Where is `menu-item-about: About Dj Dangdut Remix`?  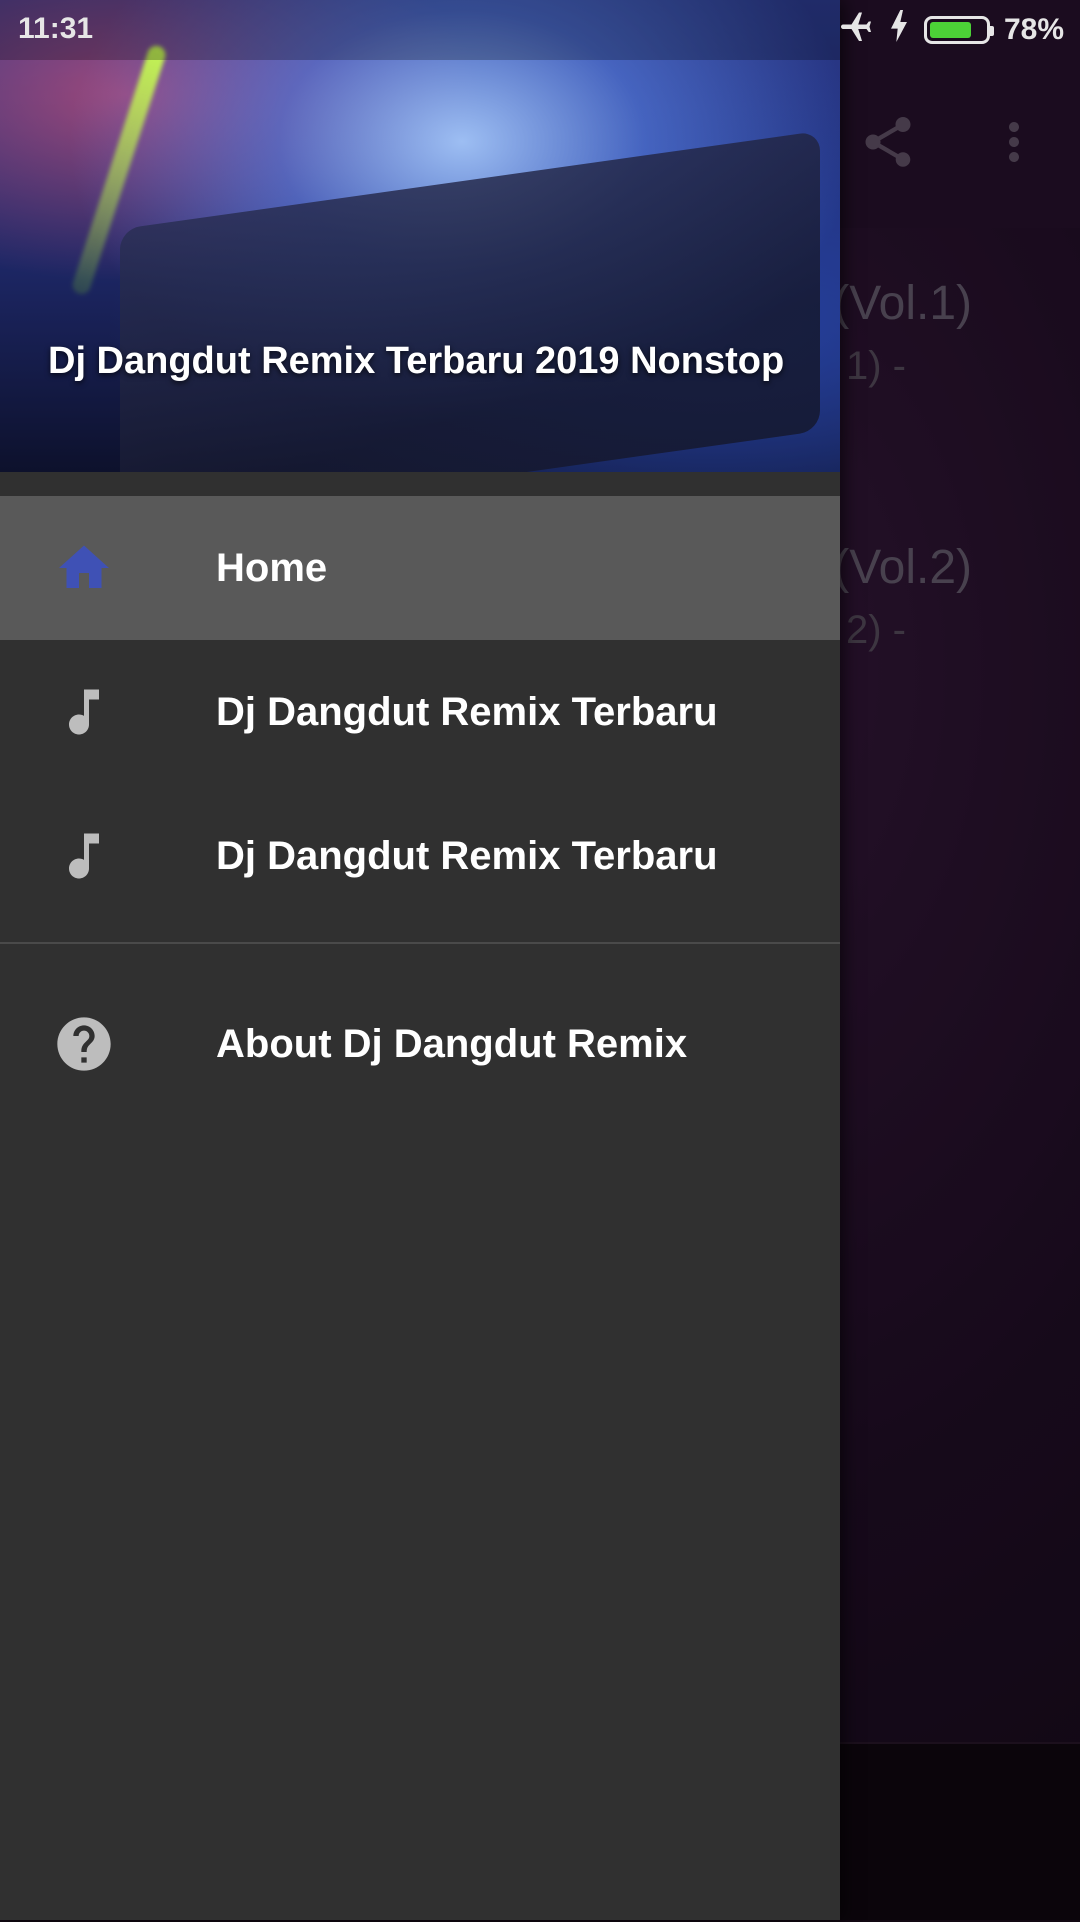
menu-item-about: About Dj Dangdut Remix is located at coordinates (420, 1044).